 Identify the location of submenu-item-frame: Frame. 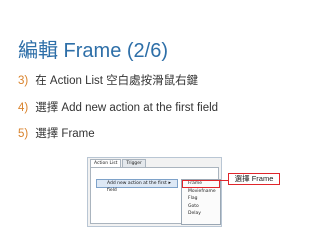
(201, 184).